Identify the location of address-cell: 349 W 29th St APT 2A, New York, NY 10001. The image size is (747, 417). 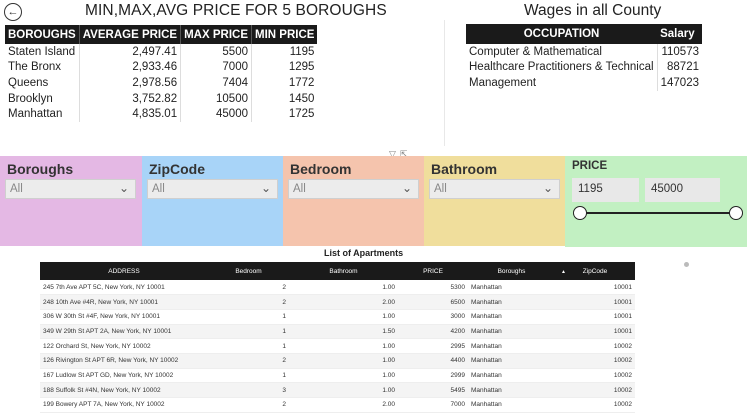
(124, 332).